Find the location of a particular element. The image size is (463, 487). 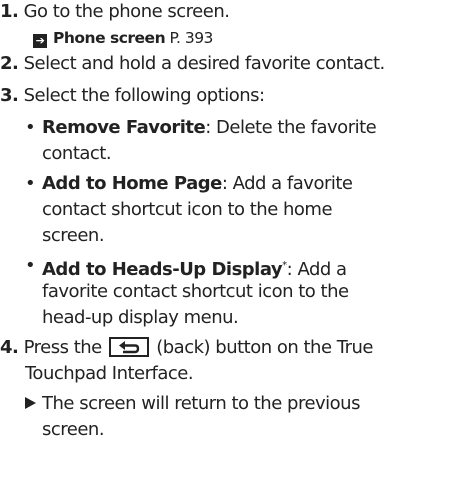

cross-reference: ➔ Phone screen P. 393 is located at coordinates (123, 38).